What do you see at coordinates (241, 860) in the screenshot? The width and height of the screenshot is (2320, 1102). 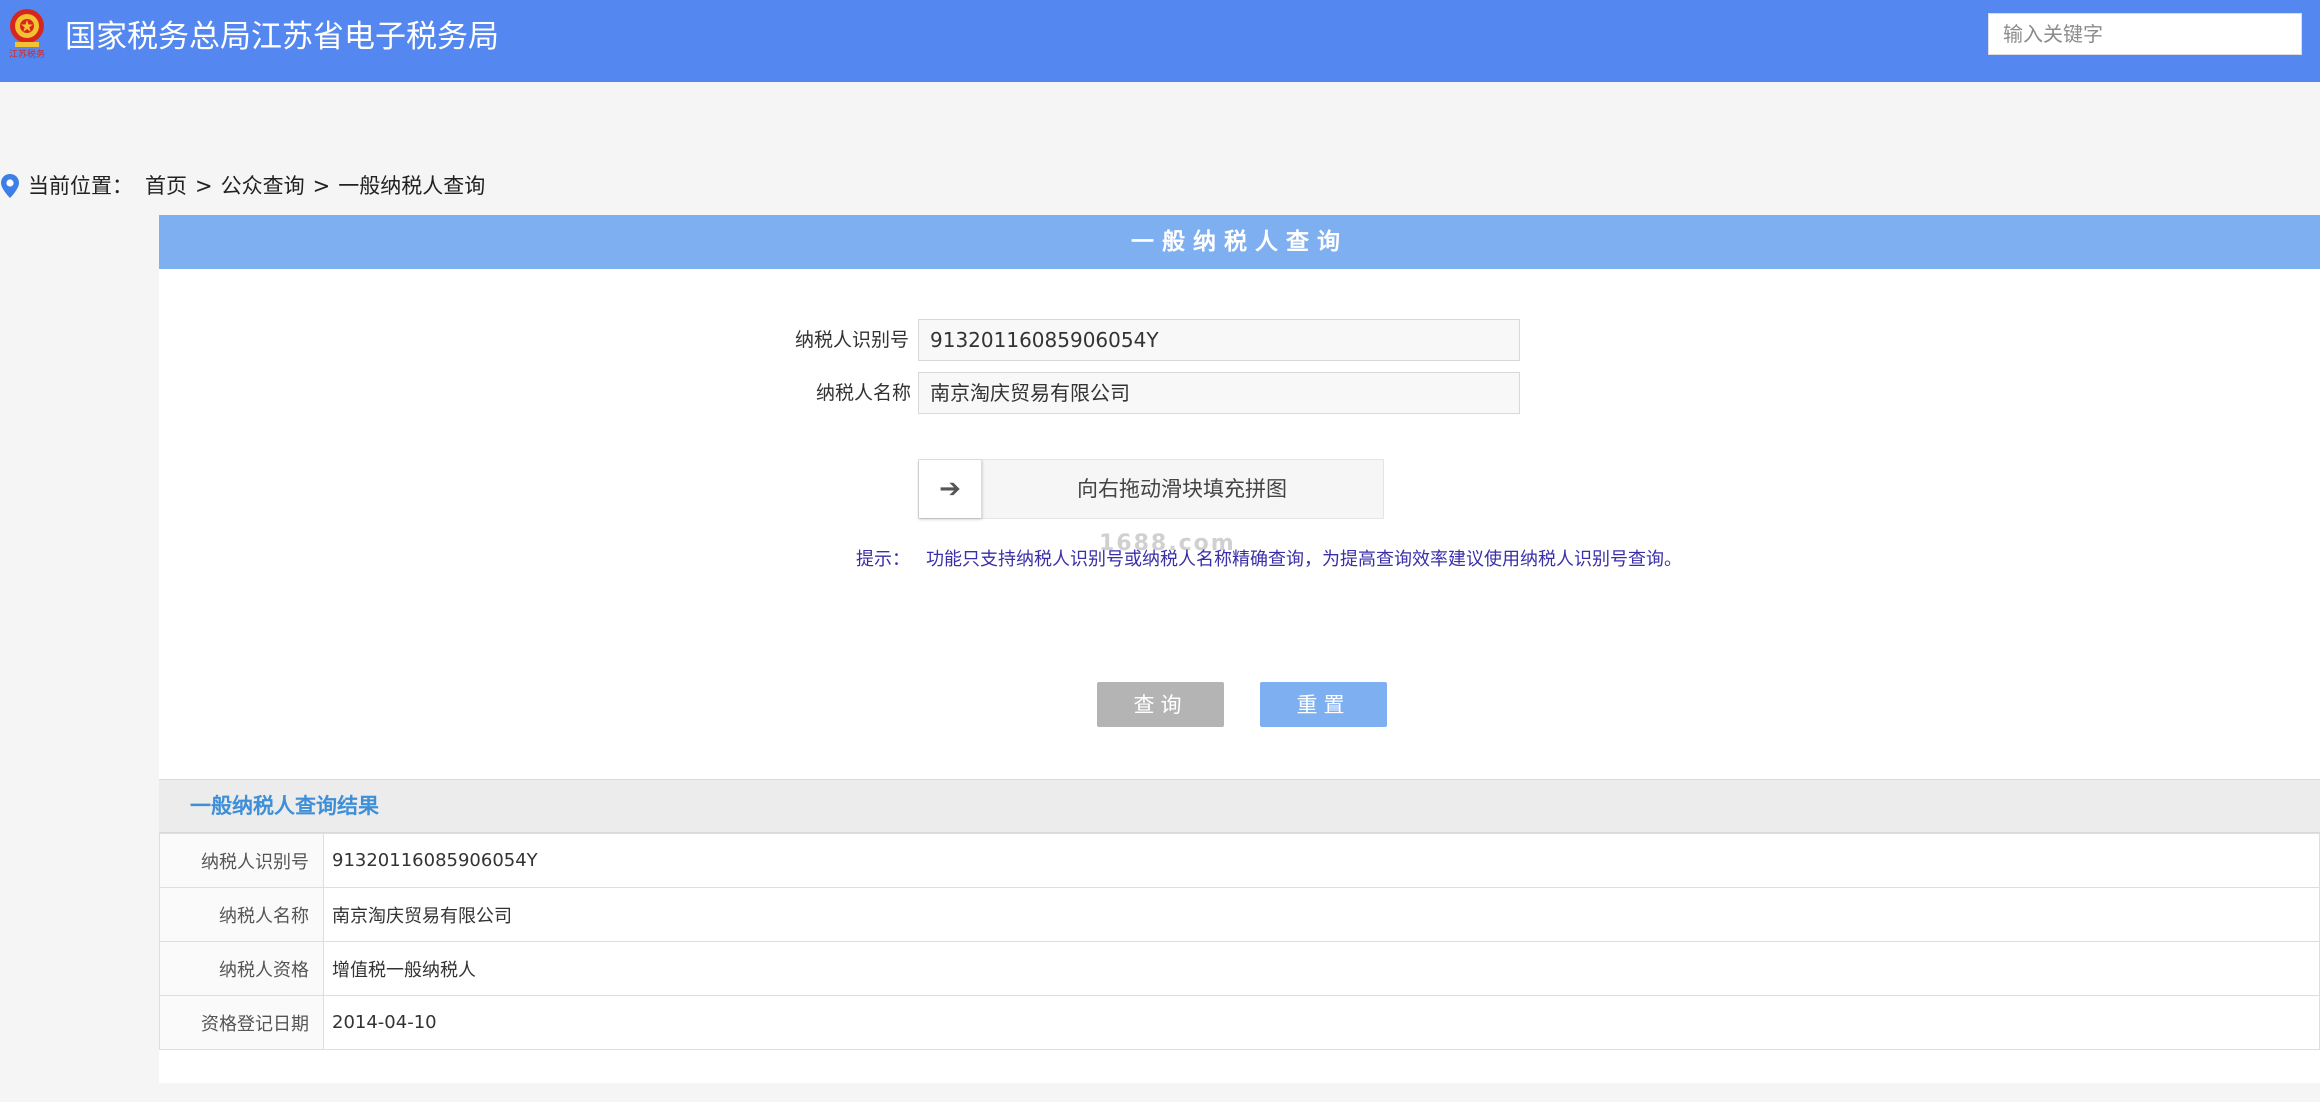 I see `result-key: 纳税人识别号` at bounding box center [241, 860].